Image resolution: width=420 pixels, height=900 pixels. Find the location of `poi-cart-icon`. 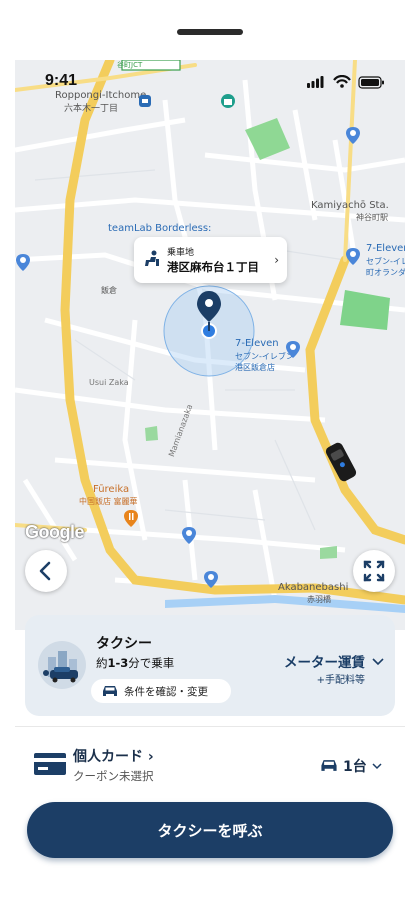

poi-cart-icon is located at coordinates (189, 535).